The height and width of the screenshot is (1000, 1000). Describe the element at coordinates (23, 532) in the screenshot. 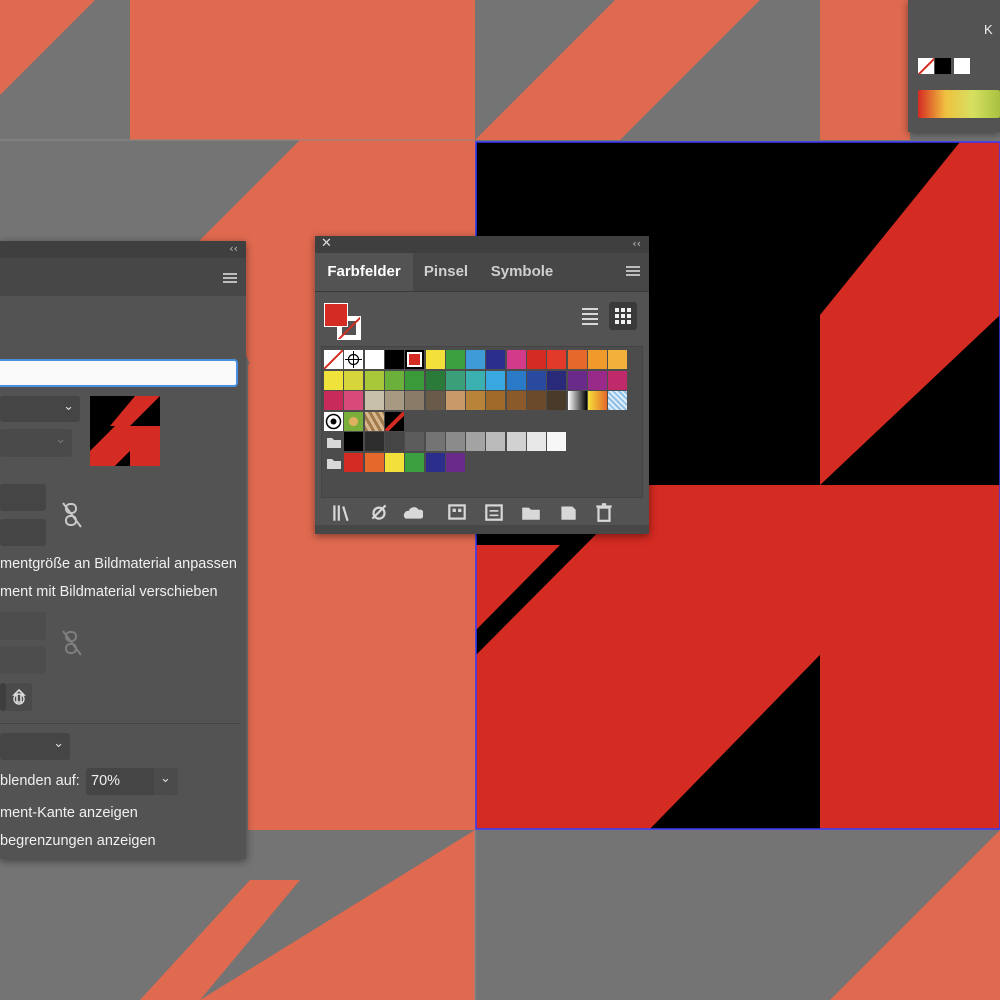

I see `y-input` at that location.